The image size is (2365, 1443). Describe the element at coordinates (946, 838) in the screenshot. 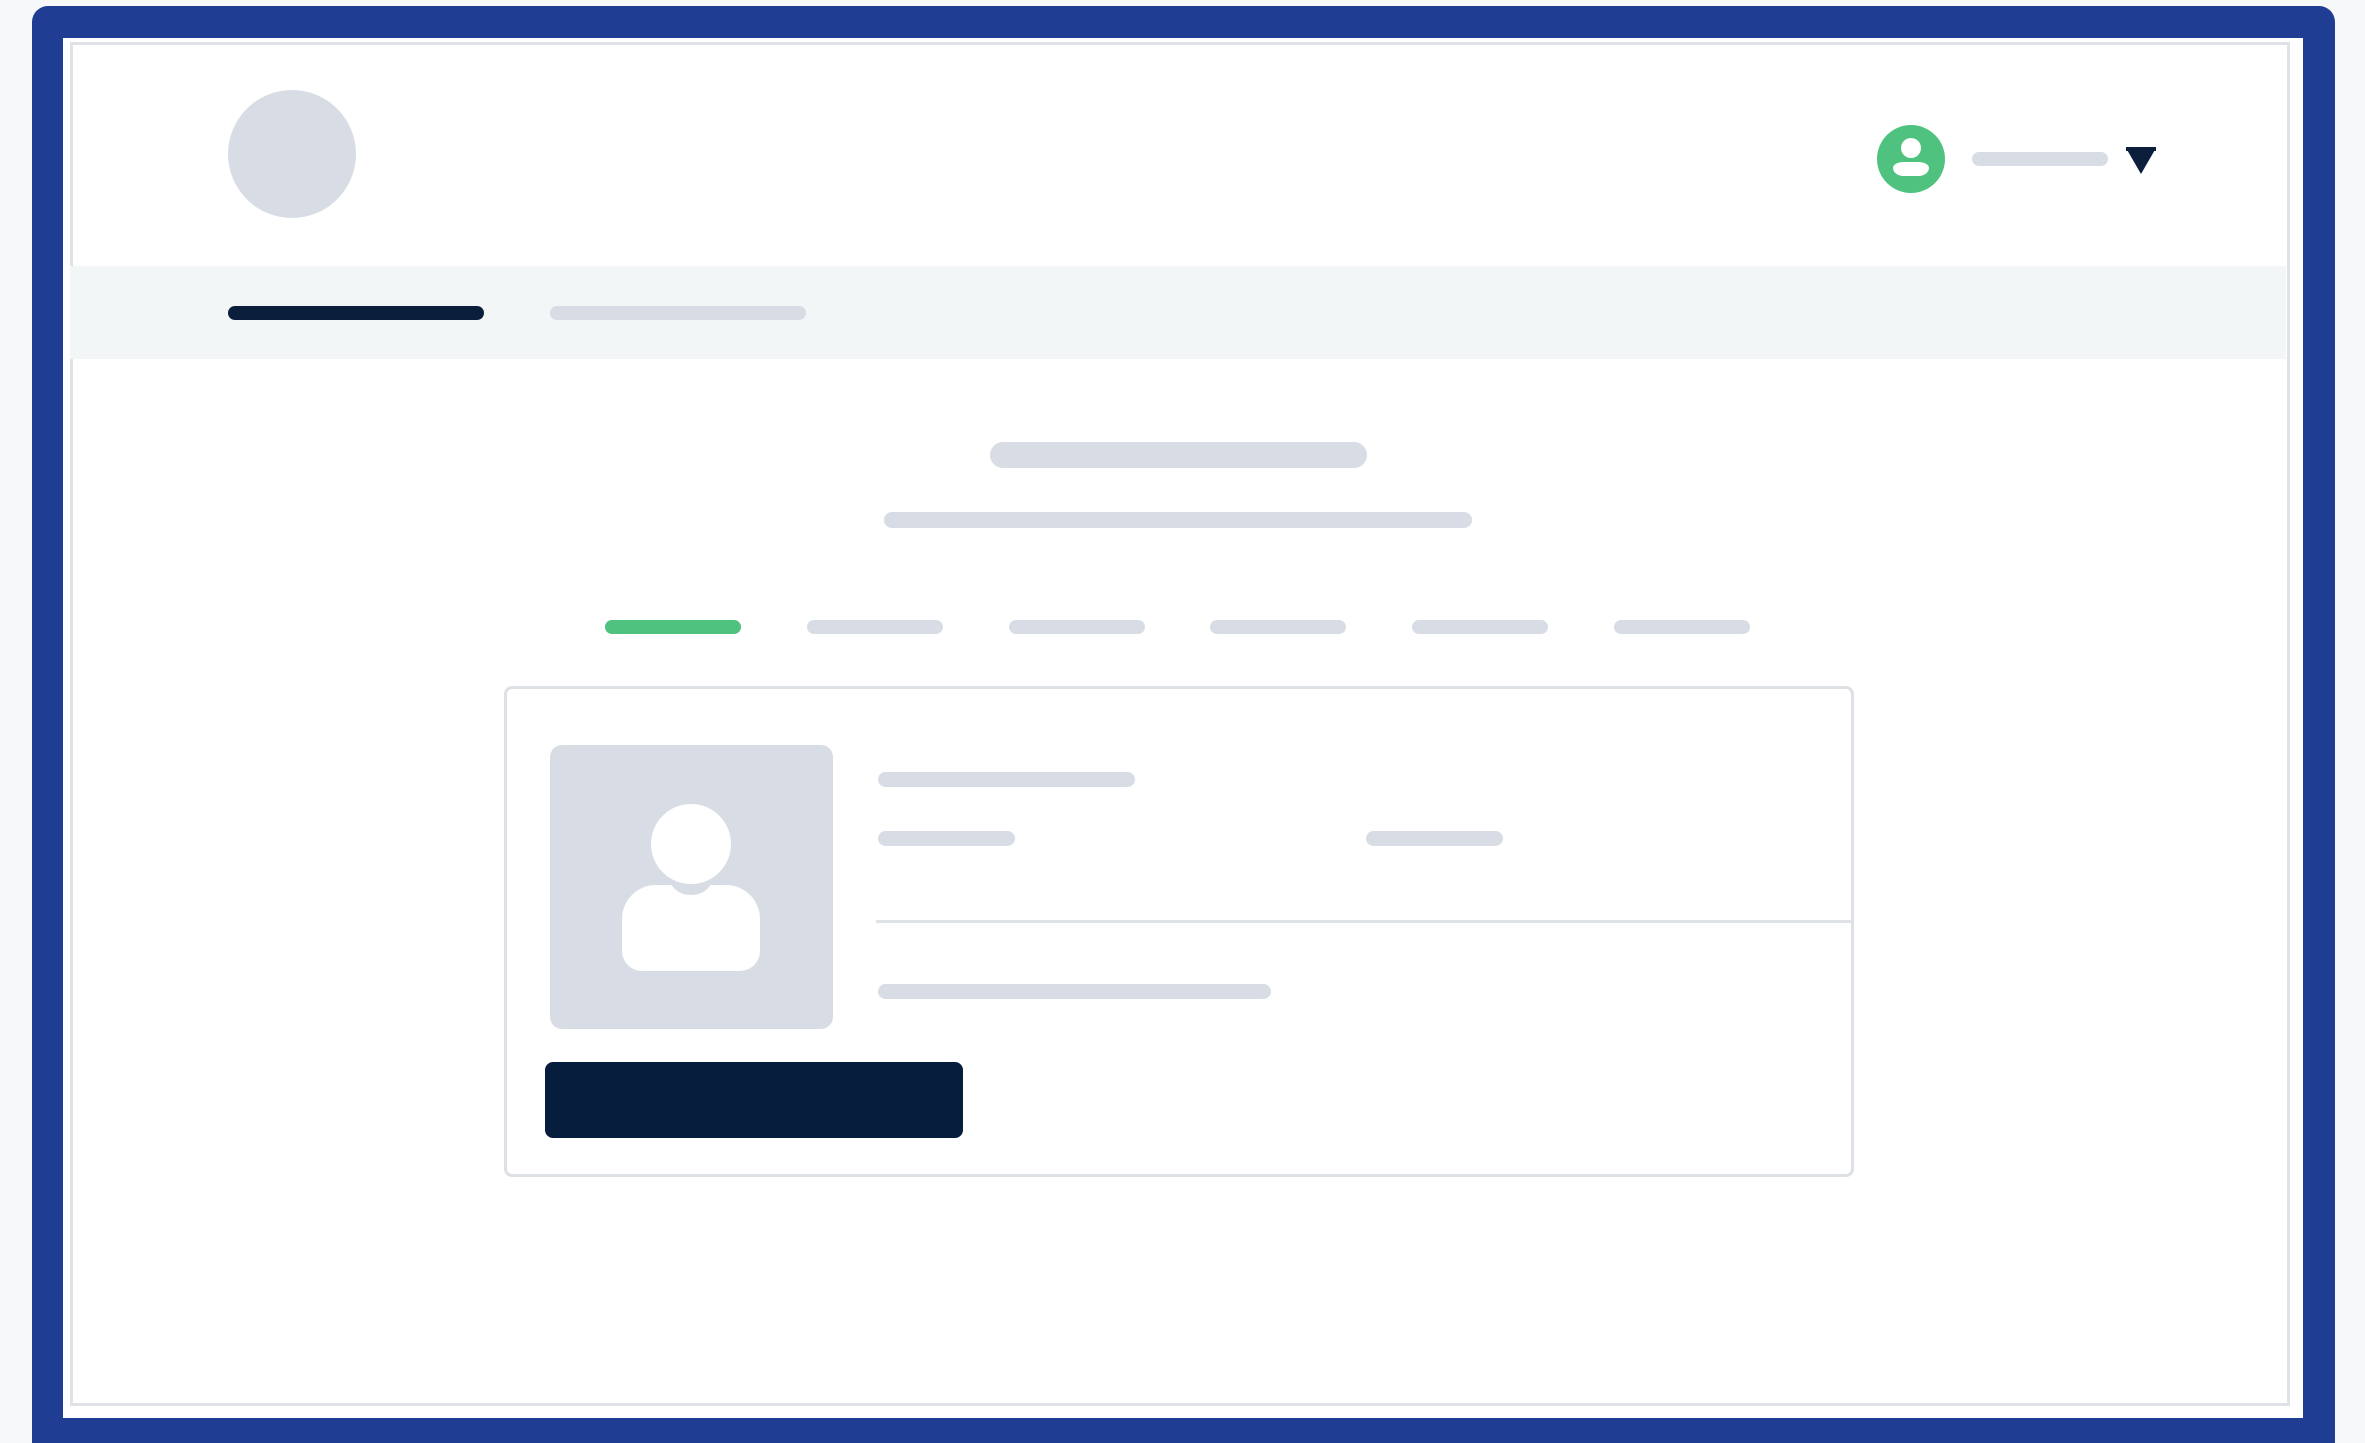

I see `card-detail-left-placeholder` at that location.